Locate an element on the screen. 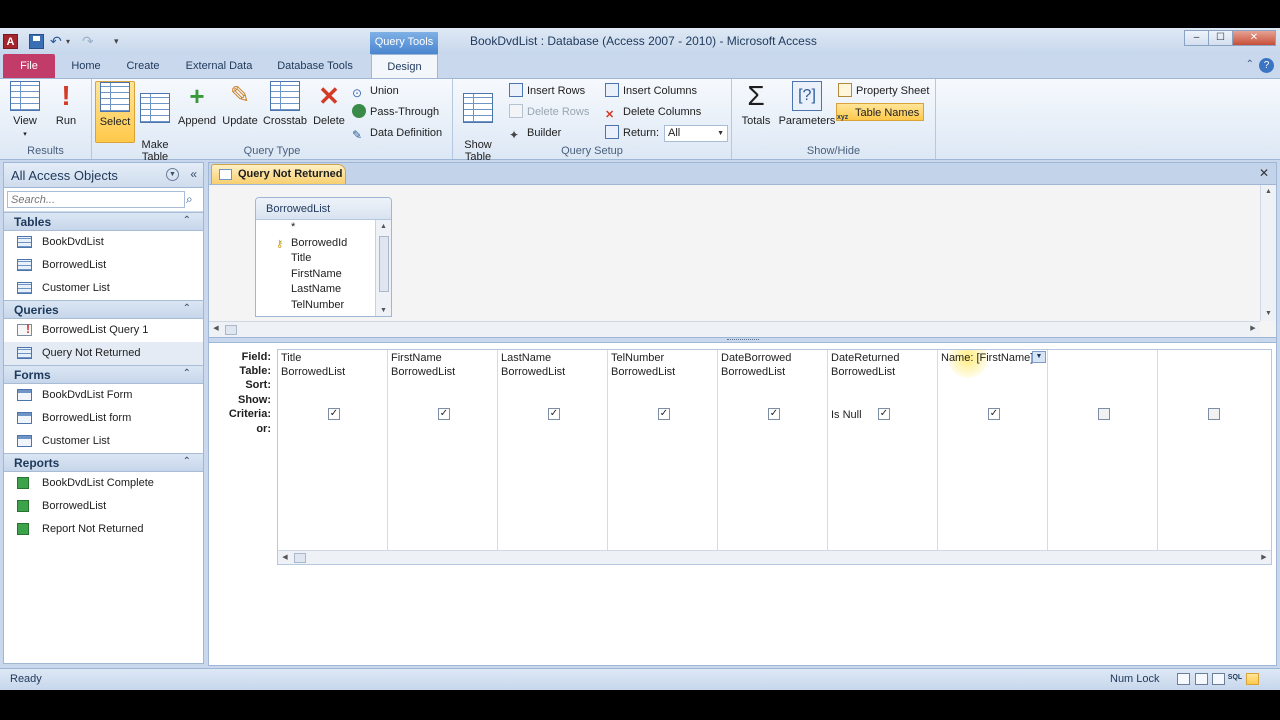 The width and height of the screenshot is (1280, 720). field-list-item-key: ⚷ BorrowedId is located at coordinates (323, 244).